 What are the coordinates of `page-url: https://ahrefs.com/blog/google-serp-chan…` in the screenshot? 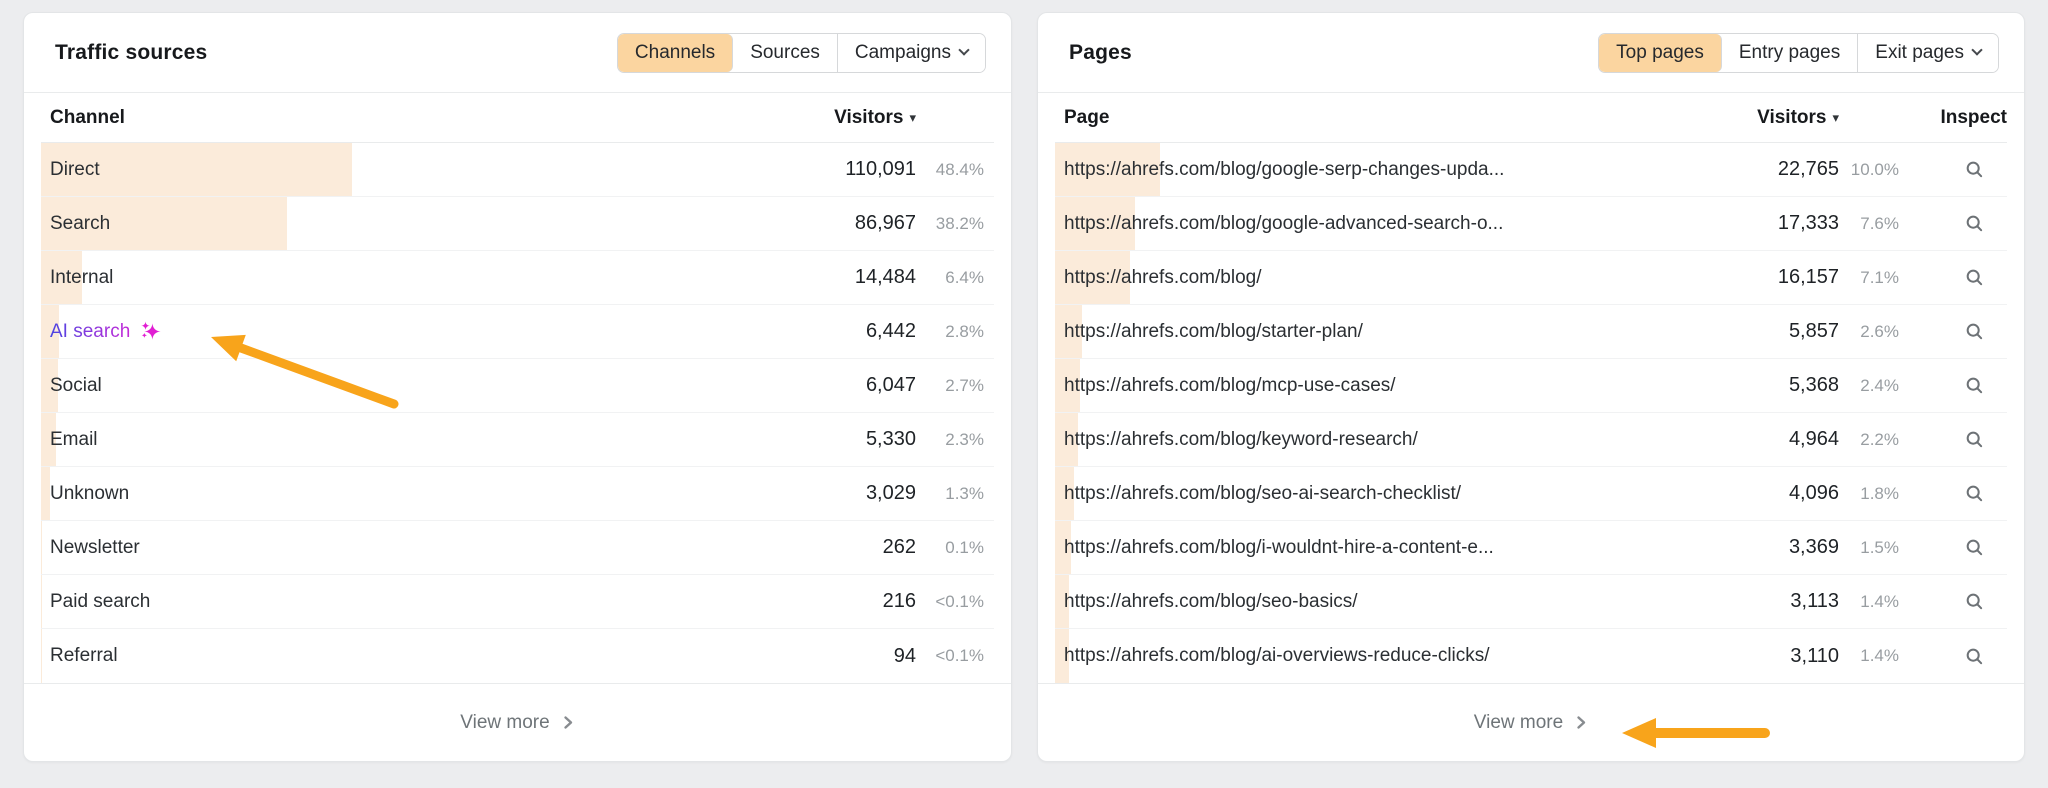 It's located at (1377, 170).